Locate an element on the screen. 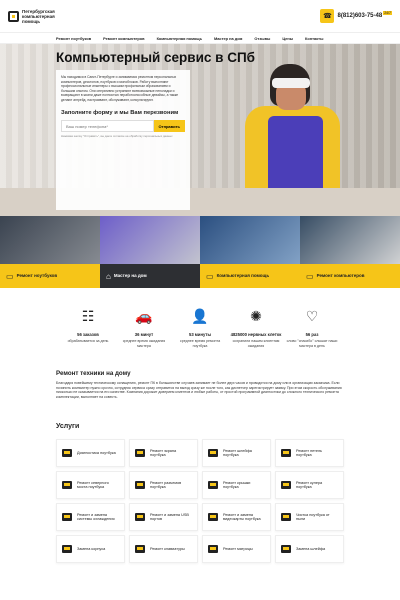  service-card: Ремонт клавиатуры is located at coordinates (163, 549).